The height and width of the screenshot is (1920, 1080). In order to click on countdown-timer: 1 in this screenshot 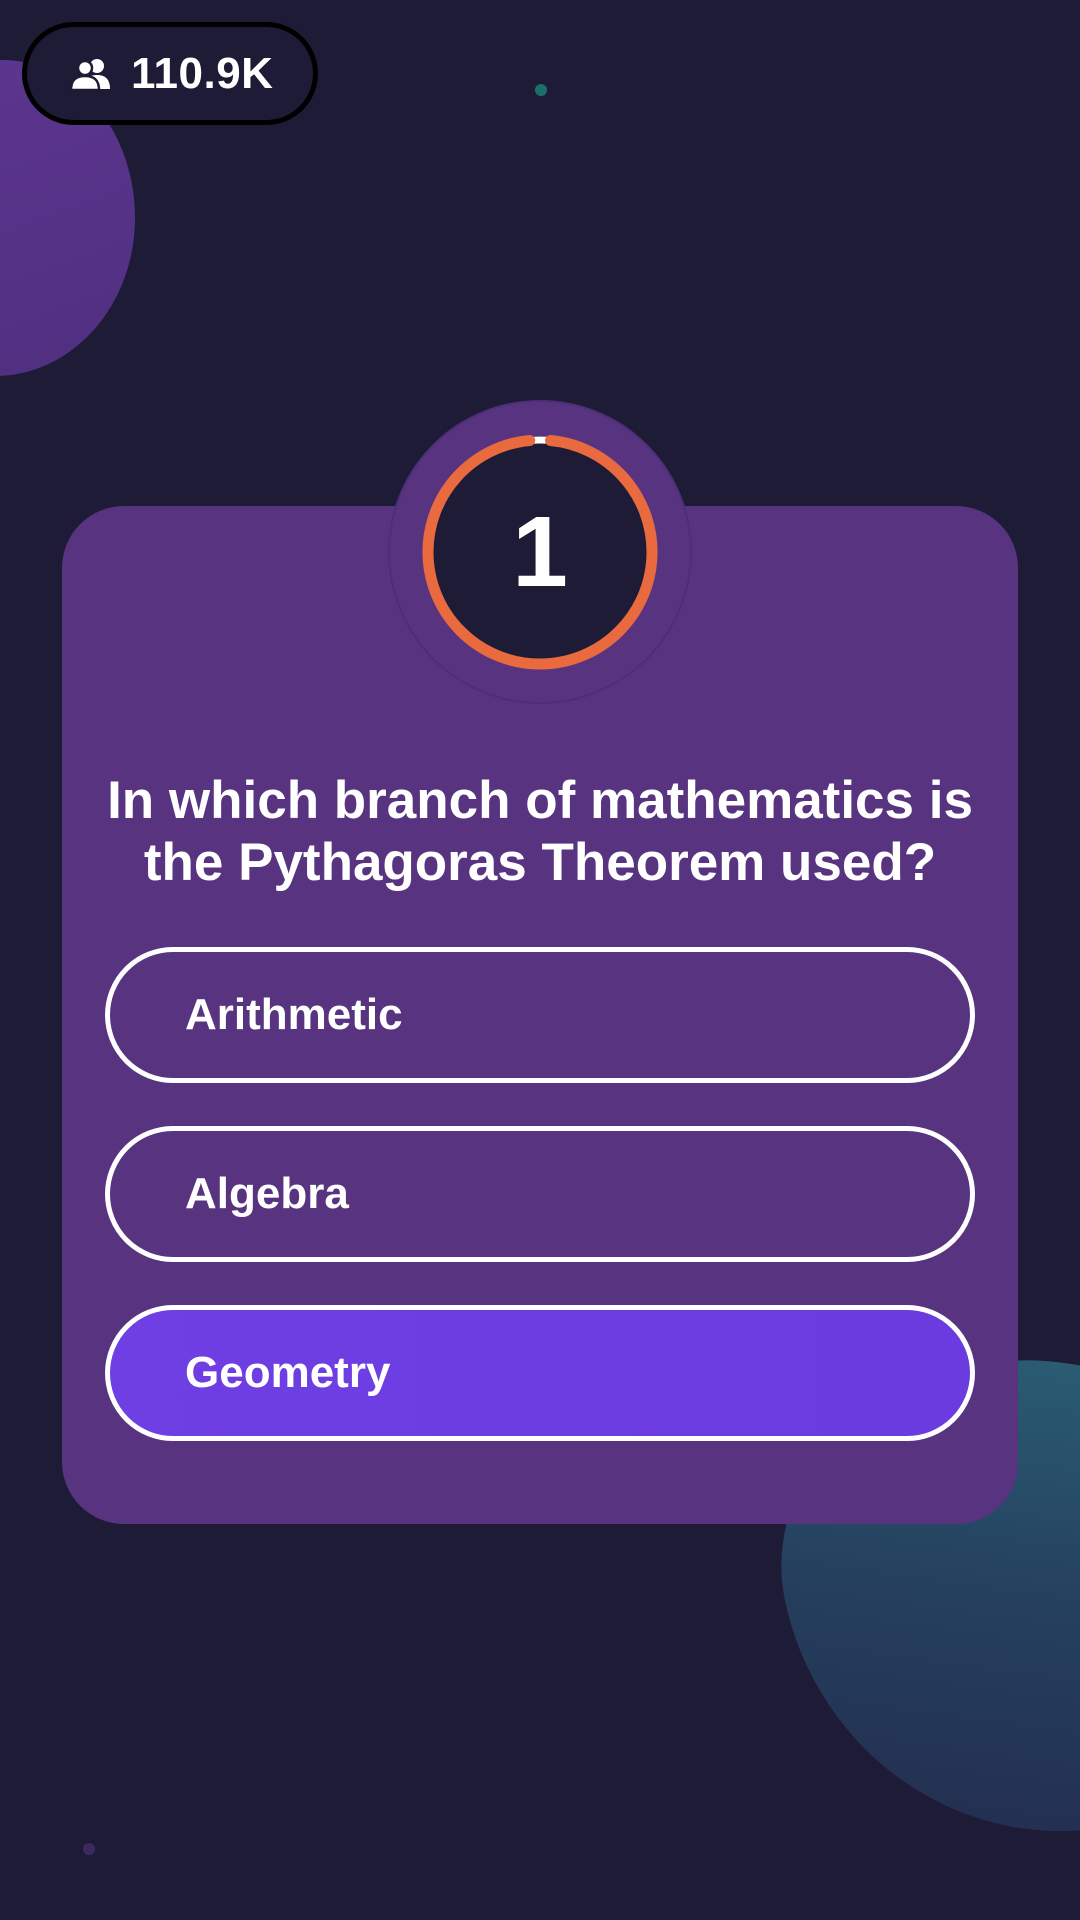, I will do `click(540, 552)`.